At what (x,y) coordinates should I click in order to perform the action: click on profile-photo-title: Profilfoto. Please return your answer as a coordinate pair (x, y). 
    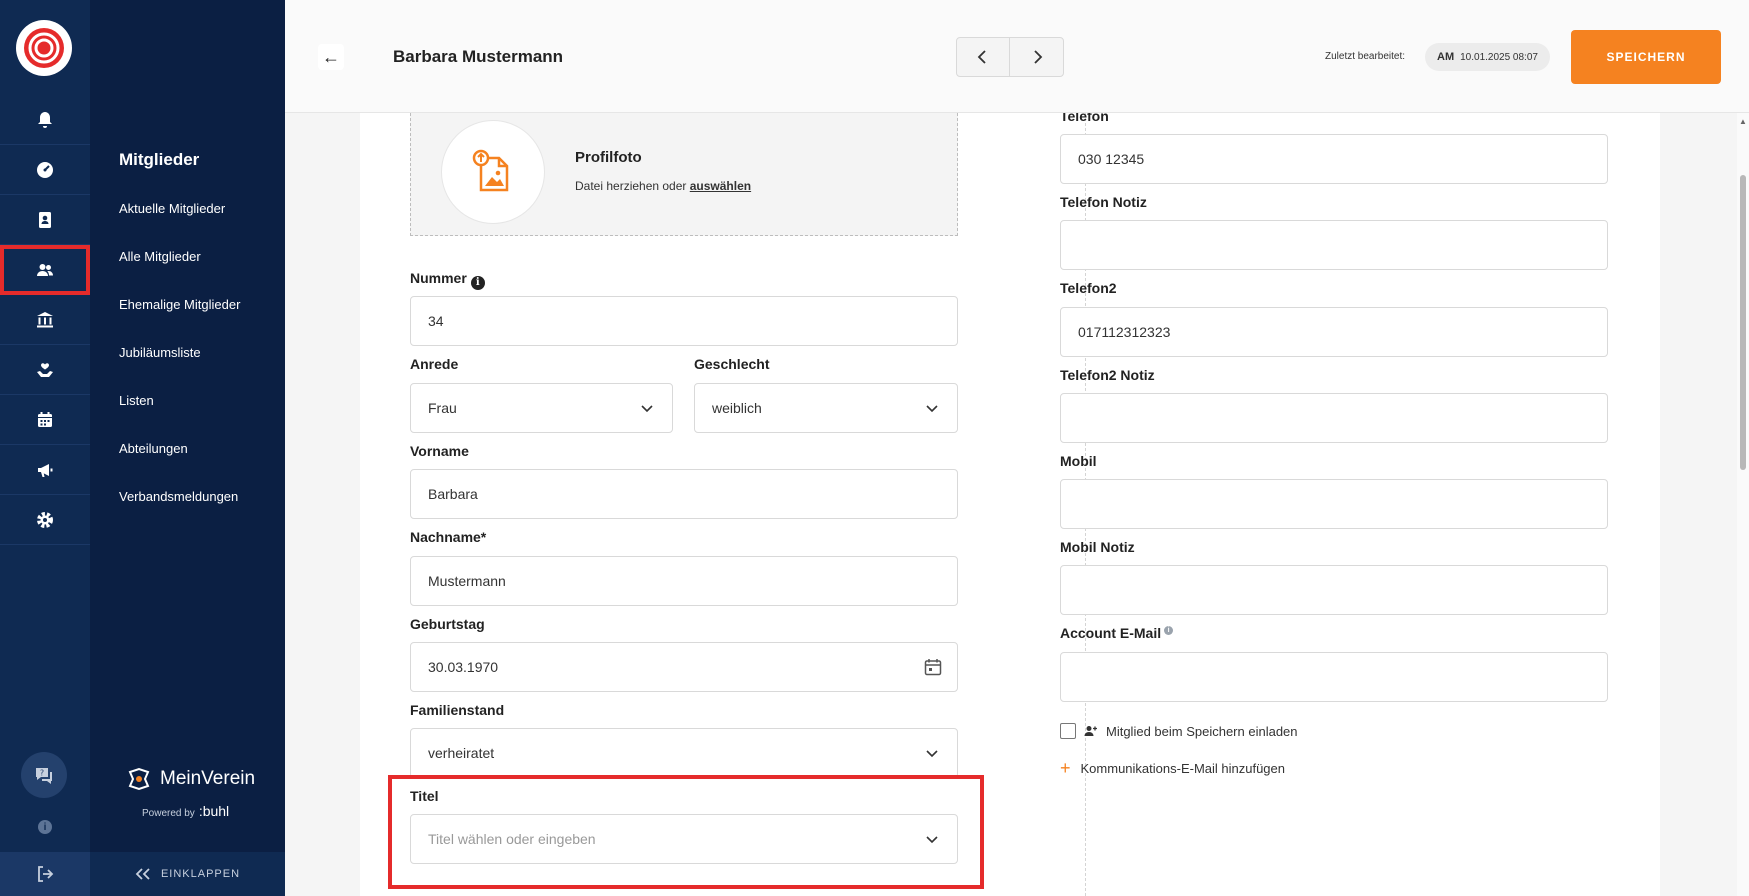
    Looking at the image, I should click on (608, 157).